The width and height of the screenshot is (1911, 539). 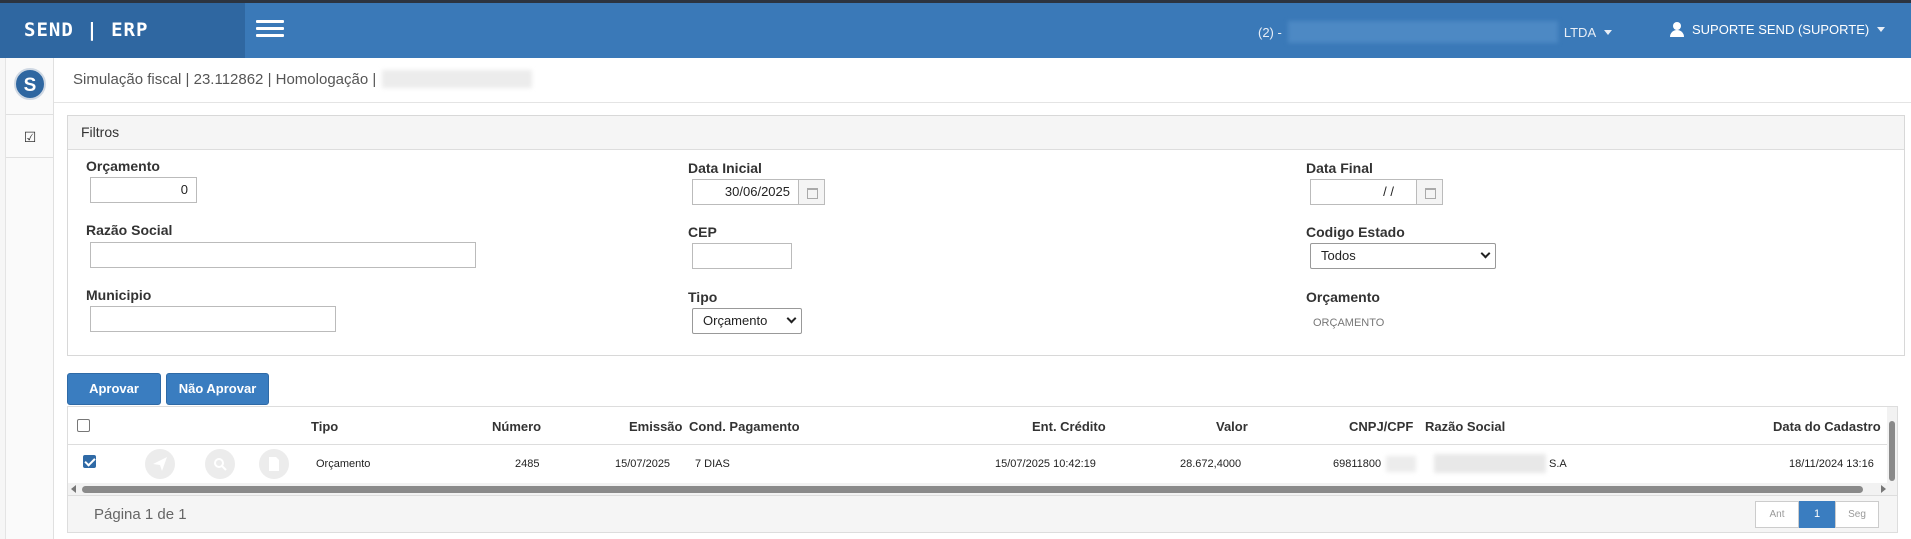 What do you see at coordinates (1422, 32) in the screenshot?
I see `redacted-company-name` at bounding box center [1422, 32].